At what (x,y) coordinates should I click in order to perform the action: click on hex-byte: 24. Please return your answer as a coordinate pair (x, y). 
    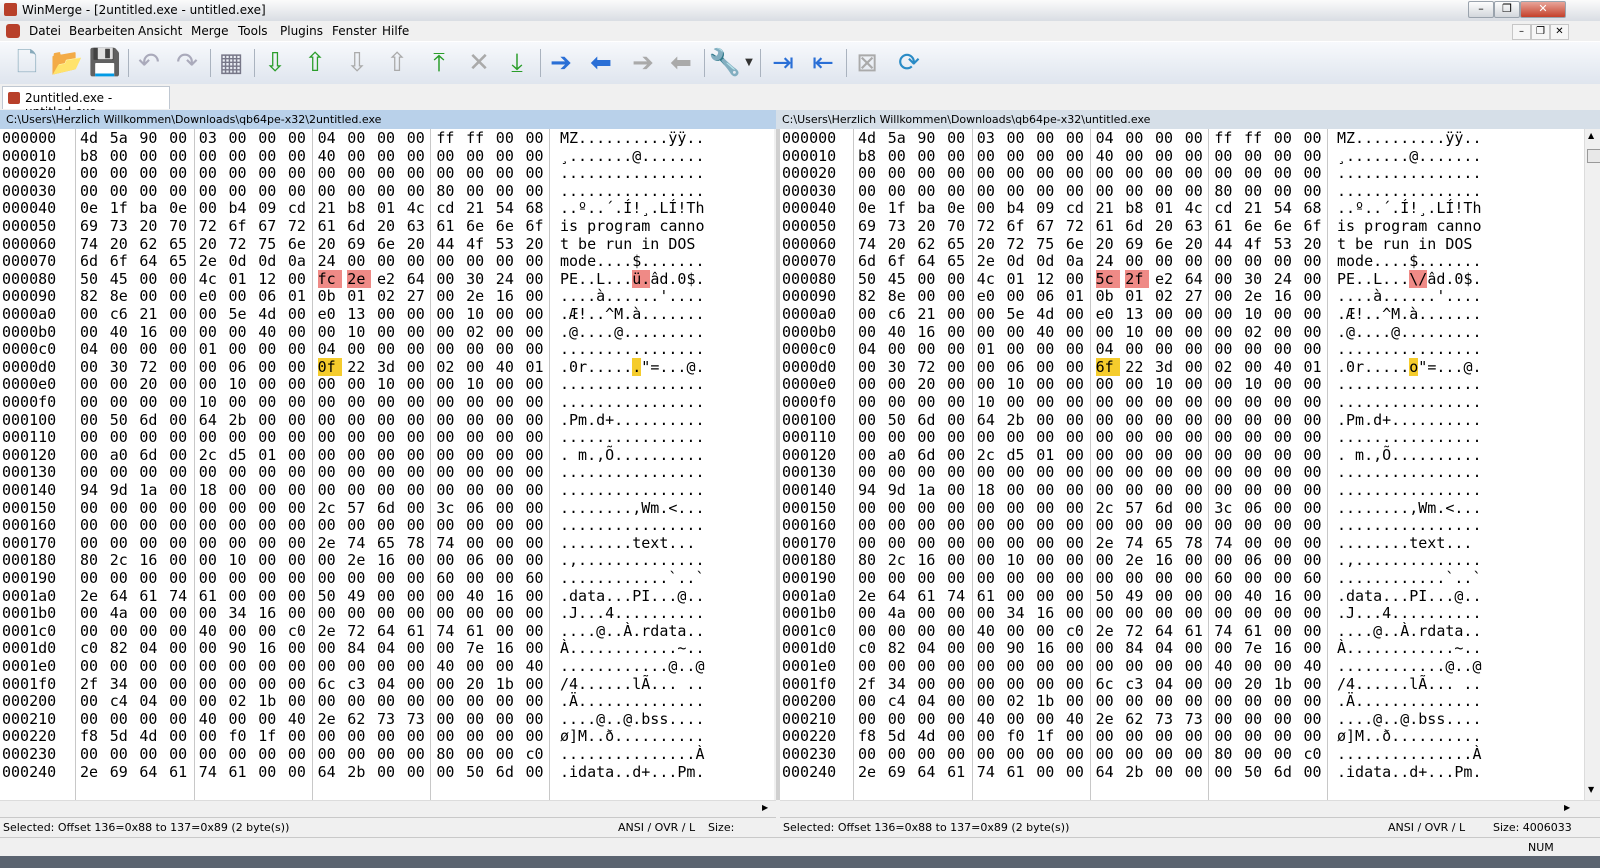
    Looking at the image, I should click on (1286, 279).